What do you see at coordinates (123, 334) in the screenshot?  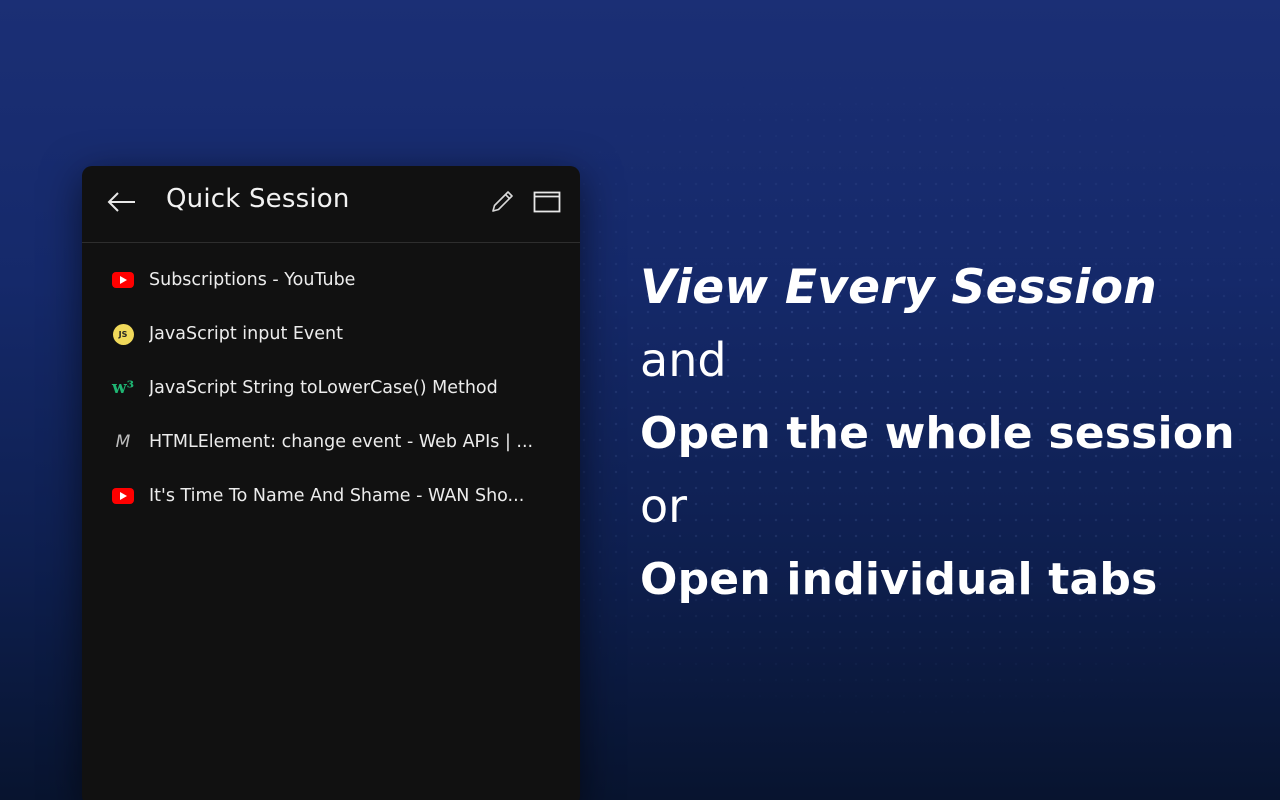 I see `javascript-icon: JS` at bounding box center [123, 334].